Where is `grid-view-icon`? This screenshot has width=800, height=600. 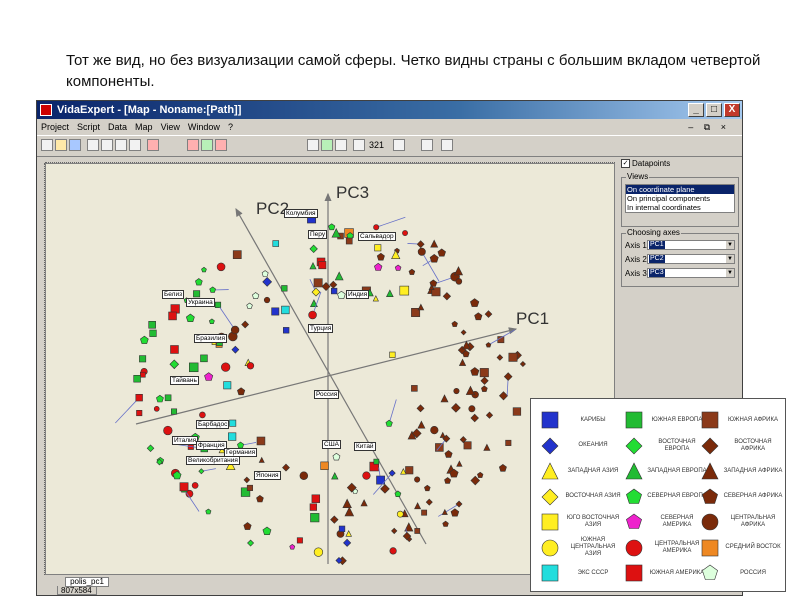
grid-view-icon is located at coordinates (93, 145).